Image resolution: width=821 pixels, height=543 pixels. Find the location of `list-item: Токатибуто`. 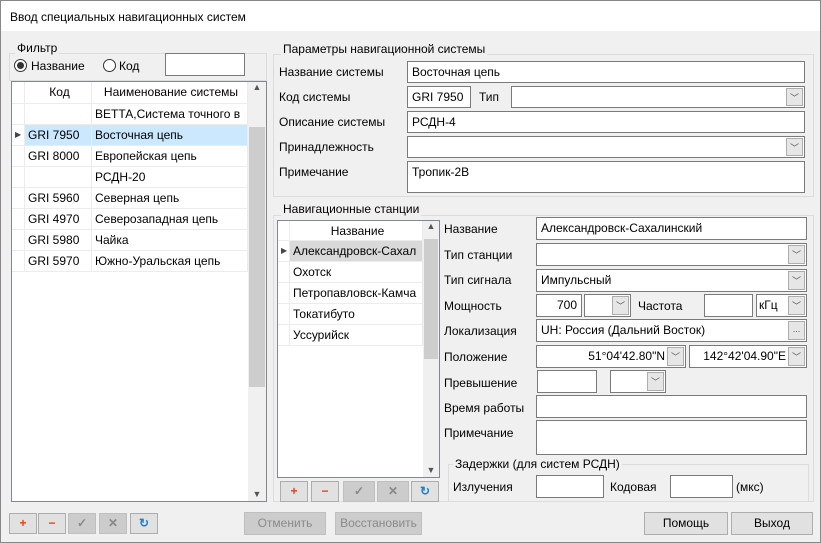

list-item: Токатибуто is located at coordinates (350, 314).